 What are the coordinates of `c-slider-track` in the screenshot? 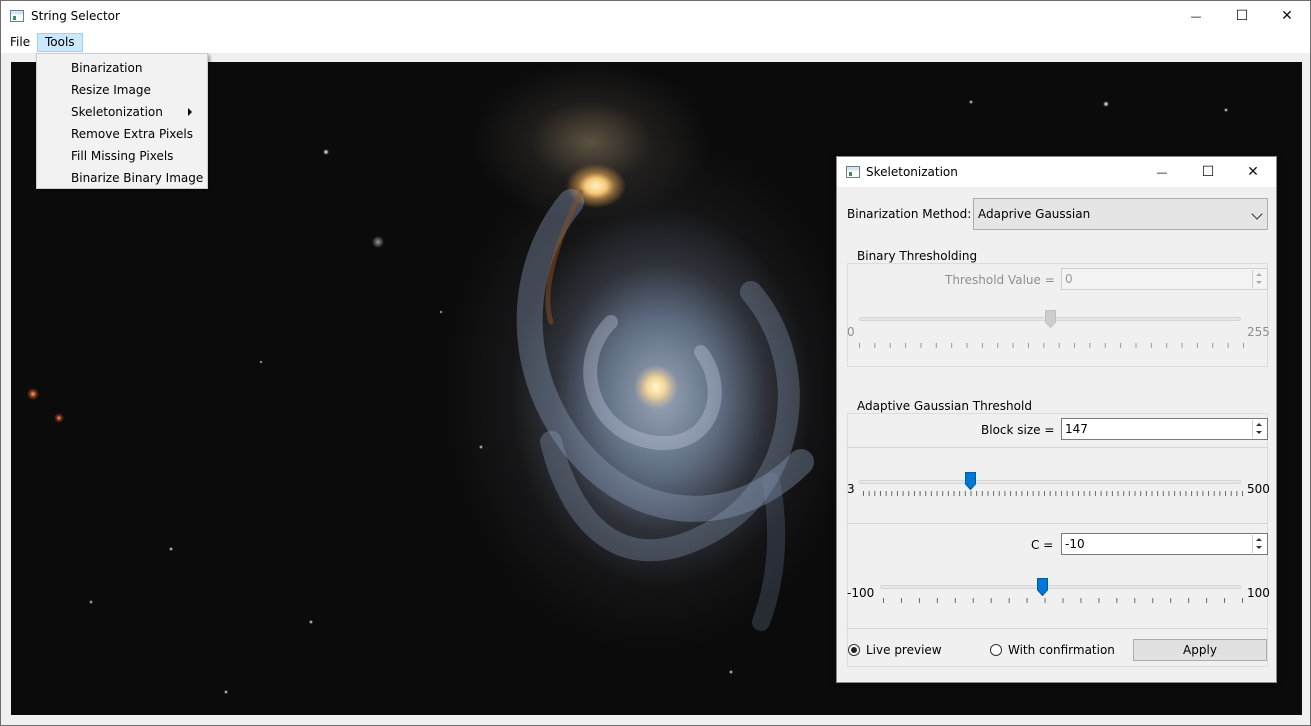 It's located at (1060, 587).